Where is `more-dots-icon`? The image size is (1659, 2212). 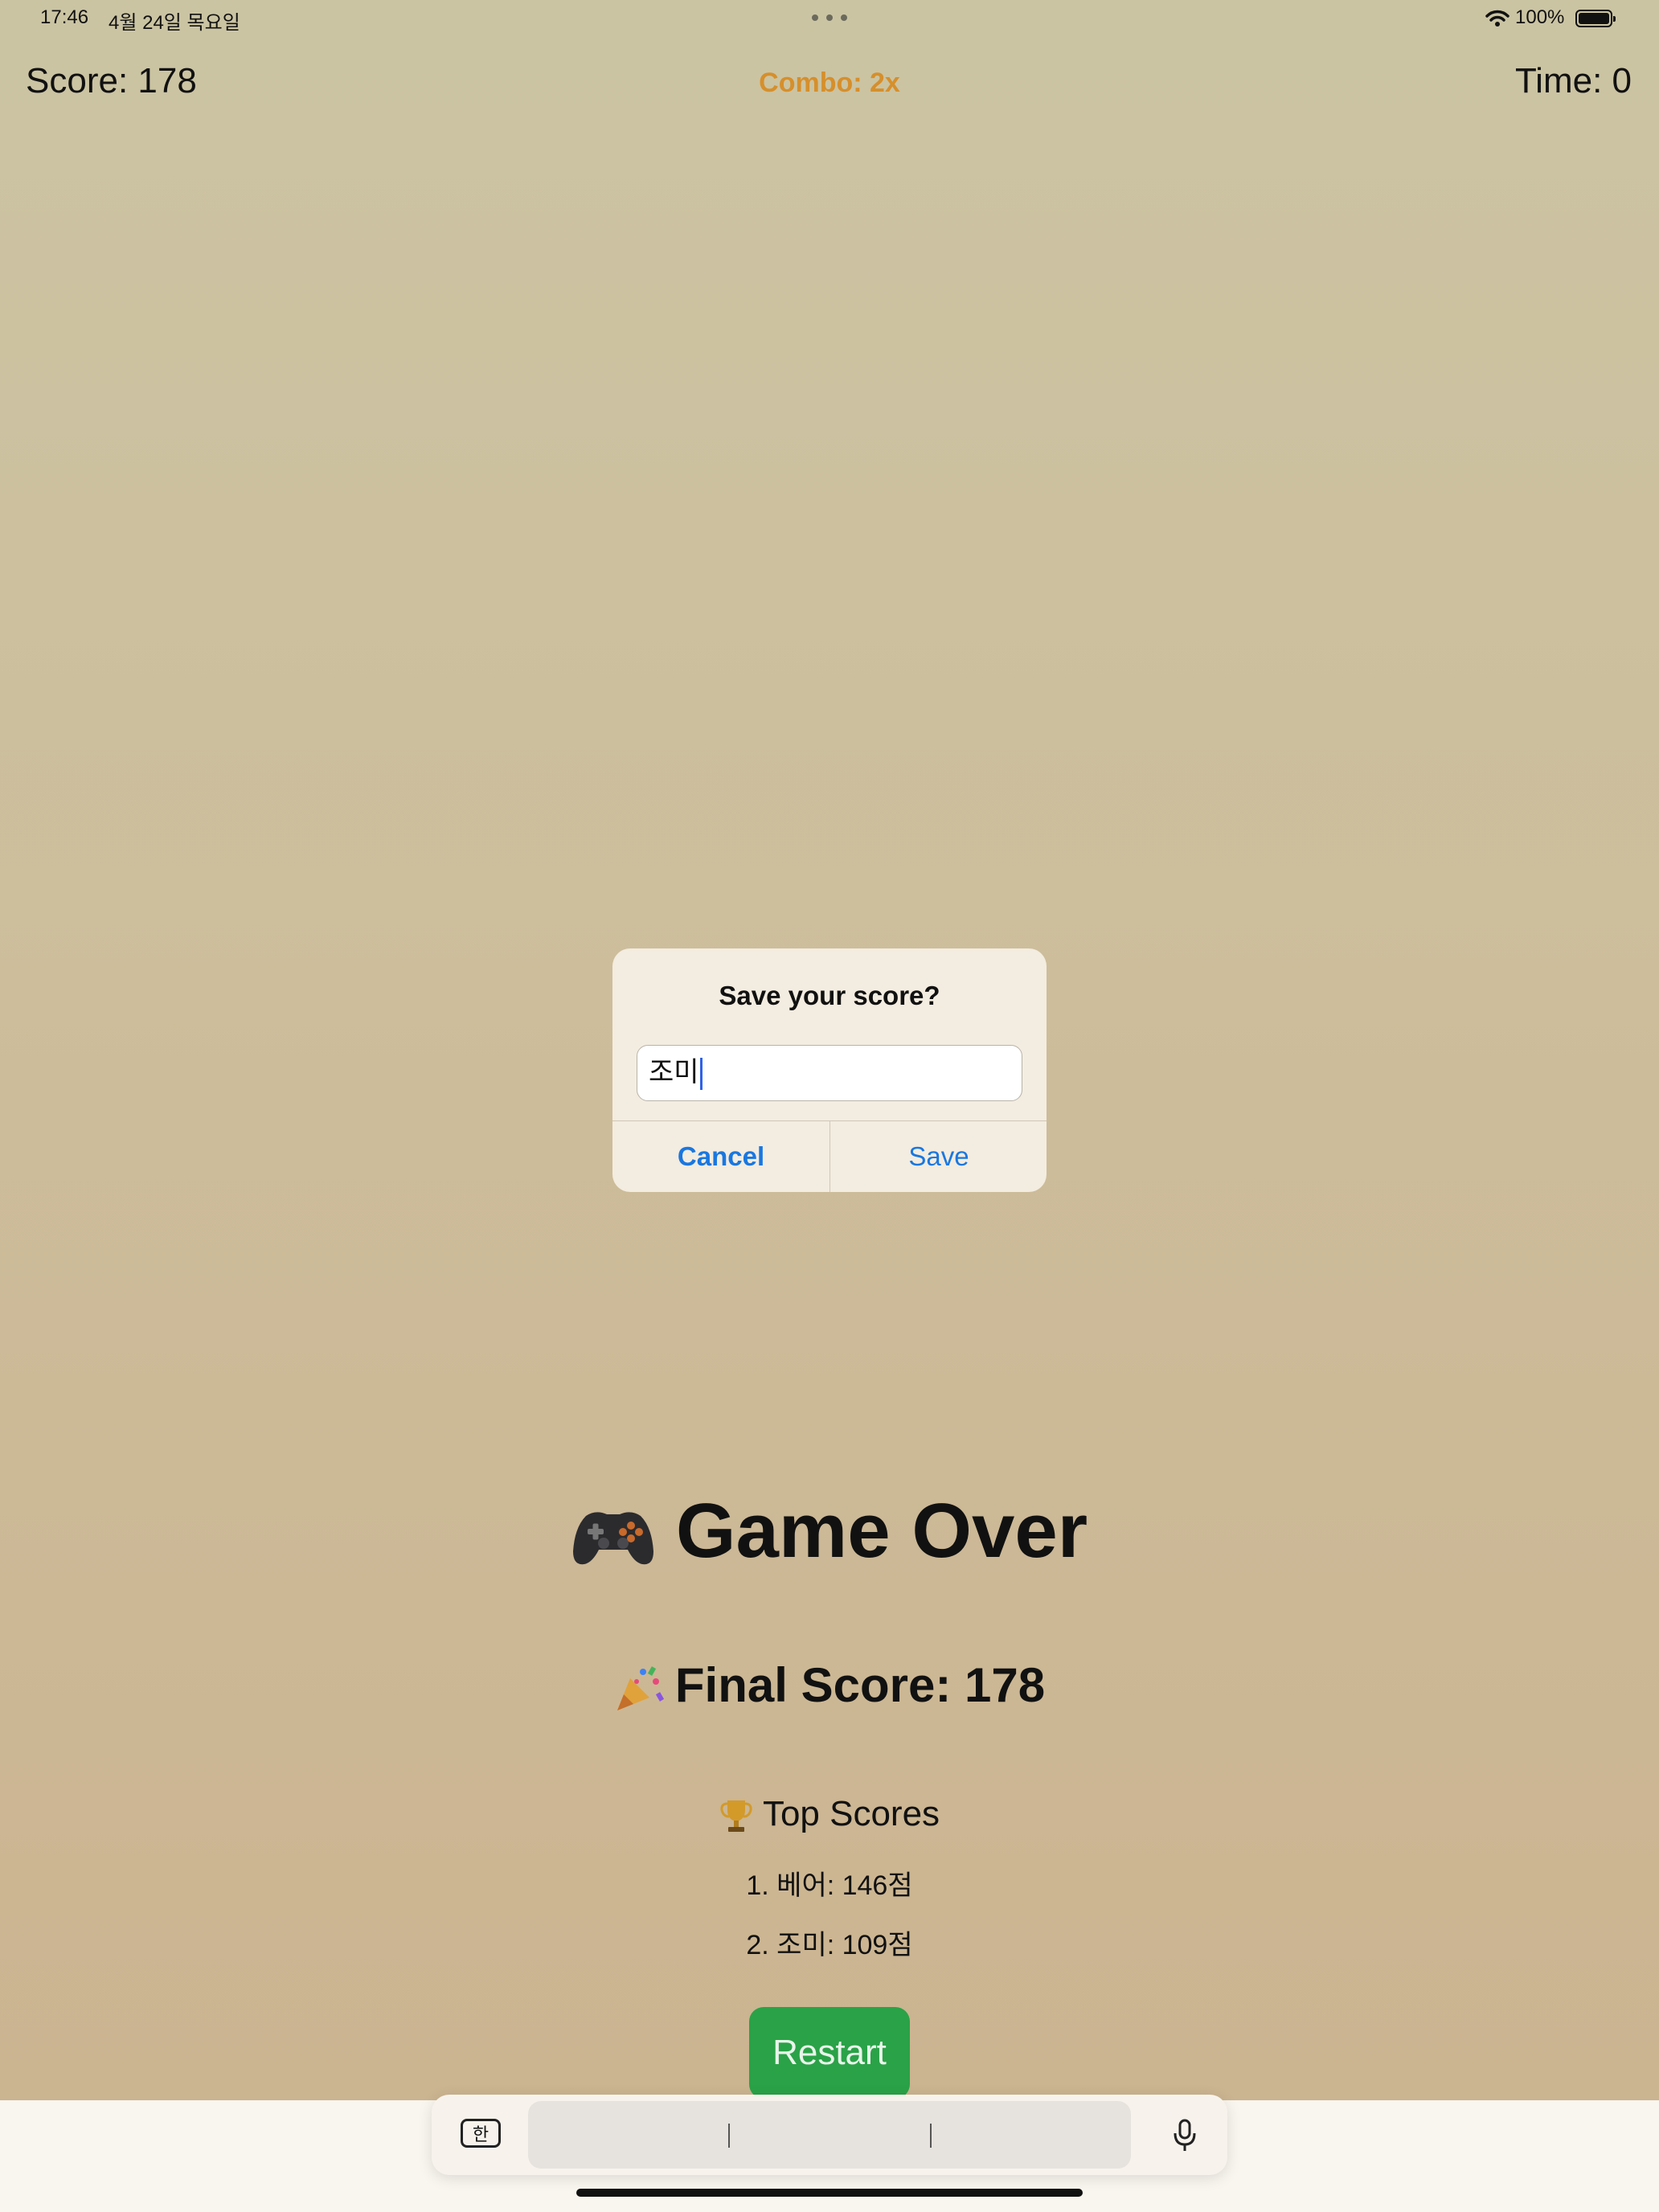
more-dots-icon is located at coordinates (829, 17).